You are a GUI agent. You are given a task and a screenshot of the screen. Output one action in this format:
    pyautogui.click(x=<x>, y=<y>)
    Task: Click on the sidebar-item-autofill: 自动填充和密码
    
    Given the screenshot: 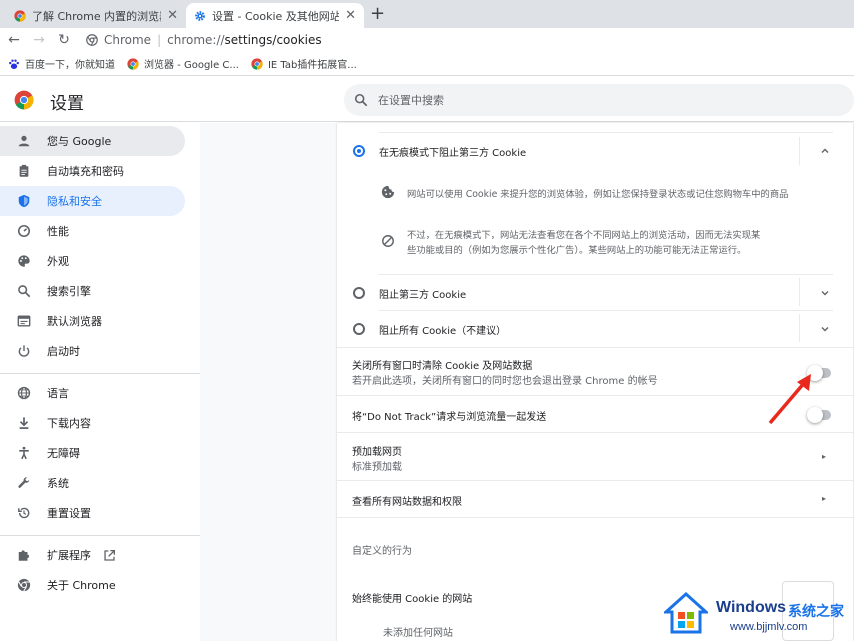 What is the action you would take?
    pyautogui.click(x=92, y=171)
    